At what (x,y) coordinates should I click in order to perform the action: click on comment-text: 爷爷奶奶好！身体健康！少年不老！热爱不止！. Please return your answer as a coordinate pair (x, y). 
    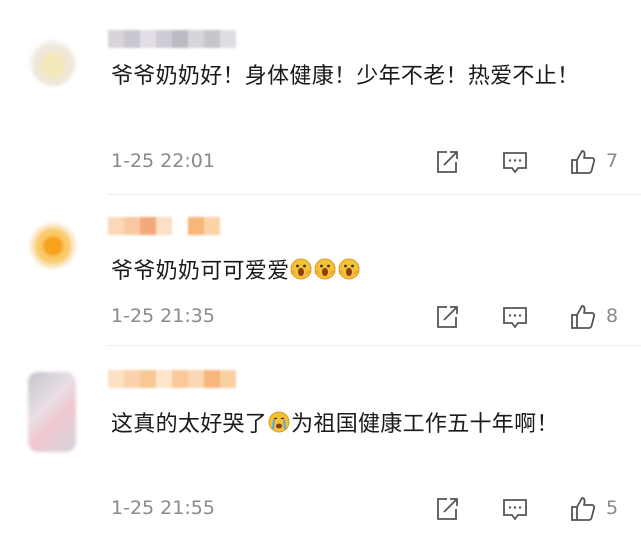
    Looking at the image, I should click on (345, 76).